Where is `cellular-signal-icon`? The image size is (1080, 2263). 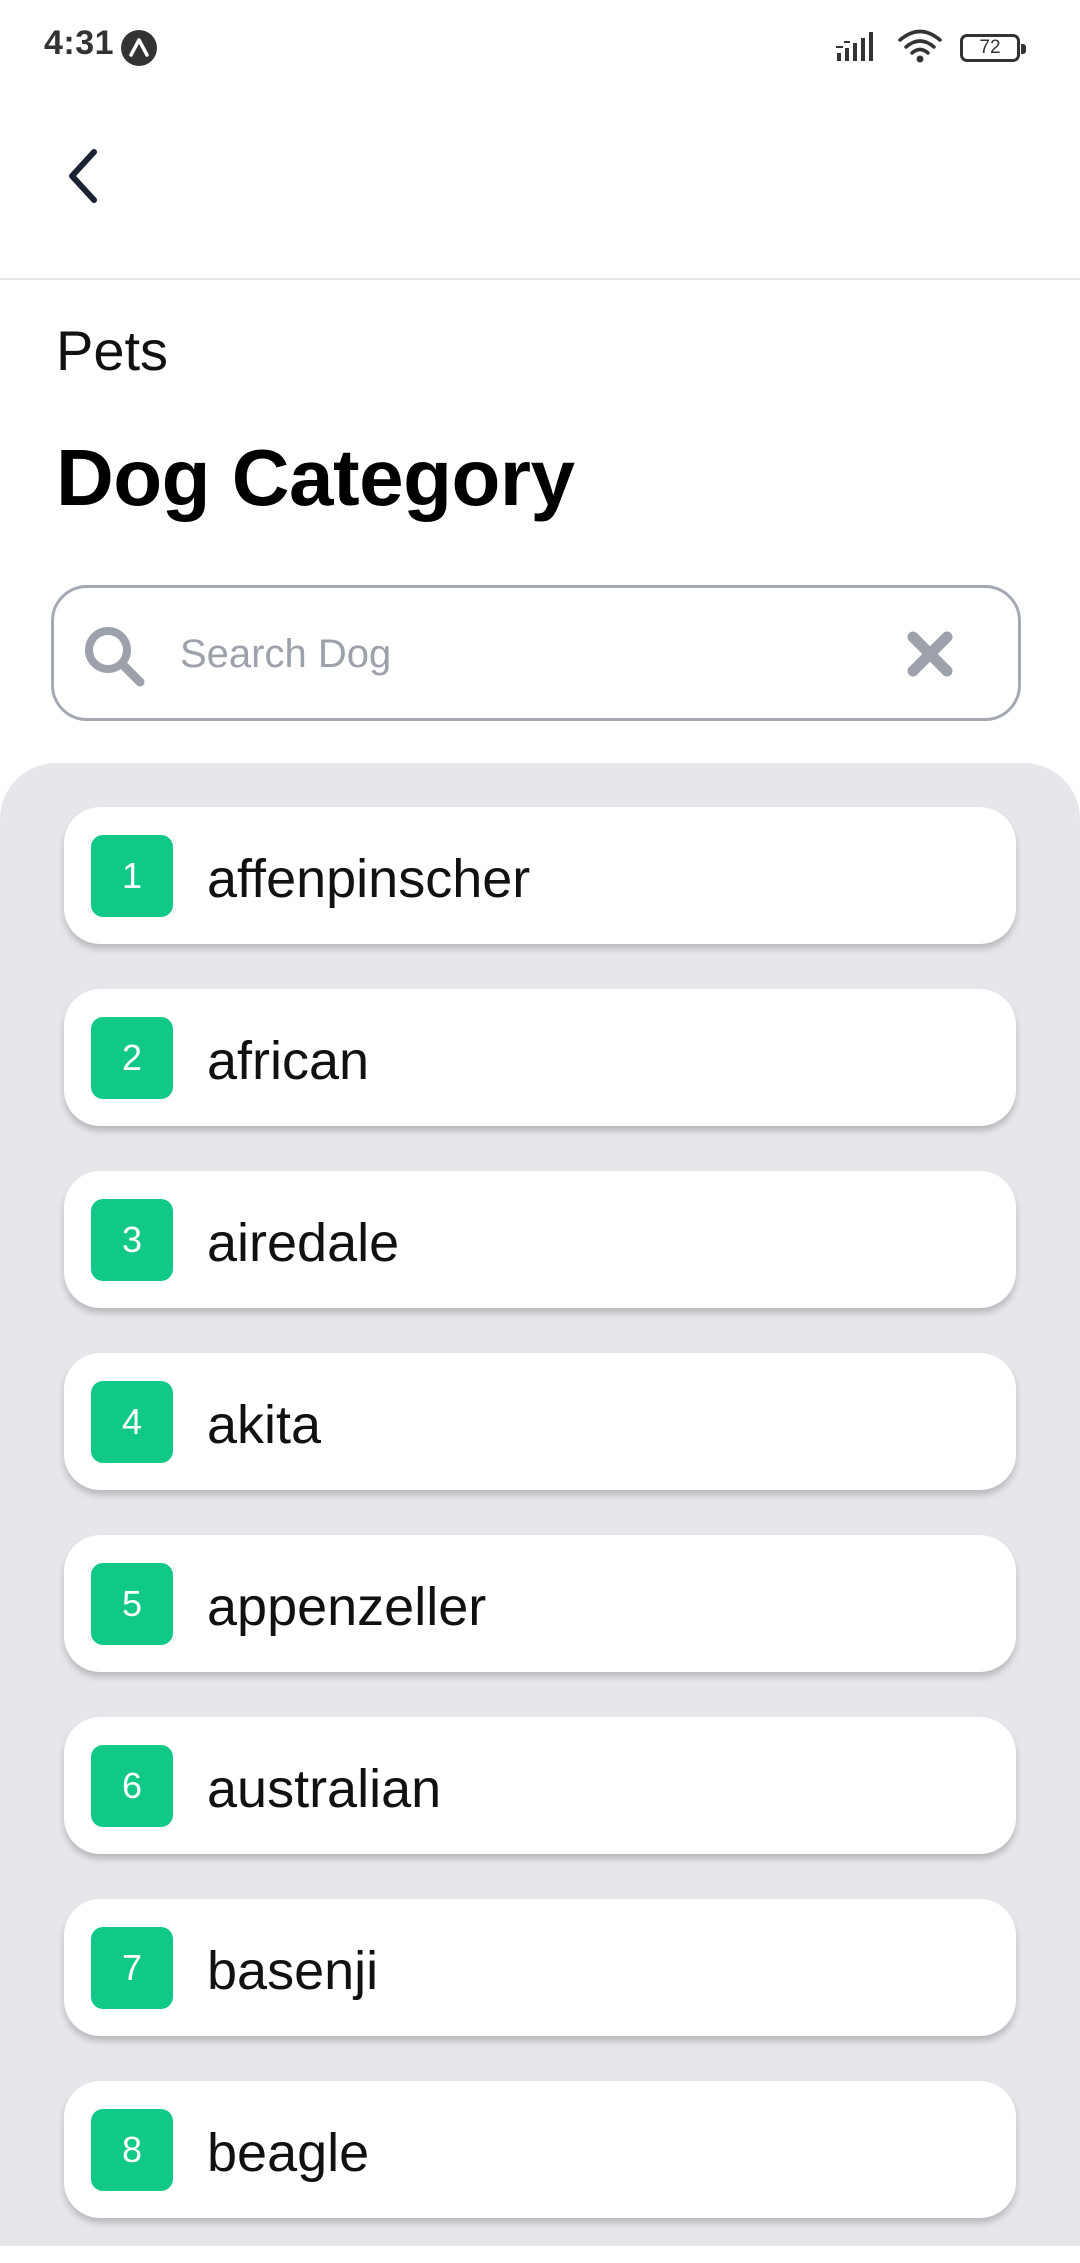 cellular-signal-icon is located at coordinates (858, 48).